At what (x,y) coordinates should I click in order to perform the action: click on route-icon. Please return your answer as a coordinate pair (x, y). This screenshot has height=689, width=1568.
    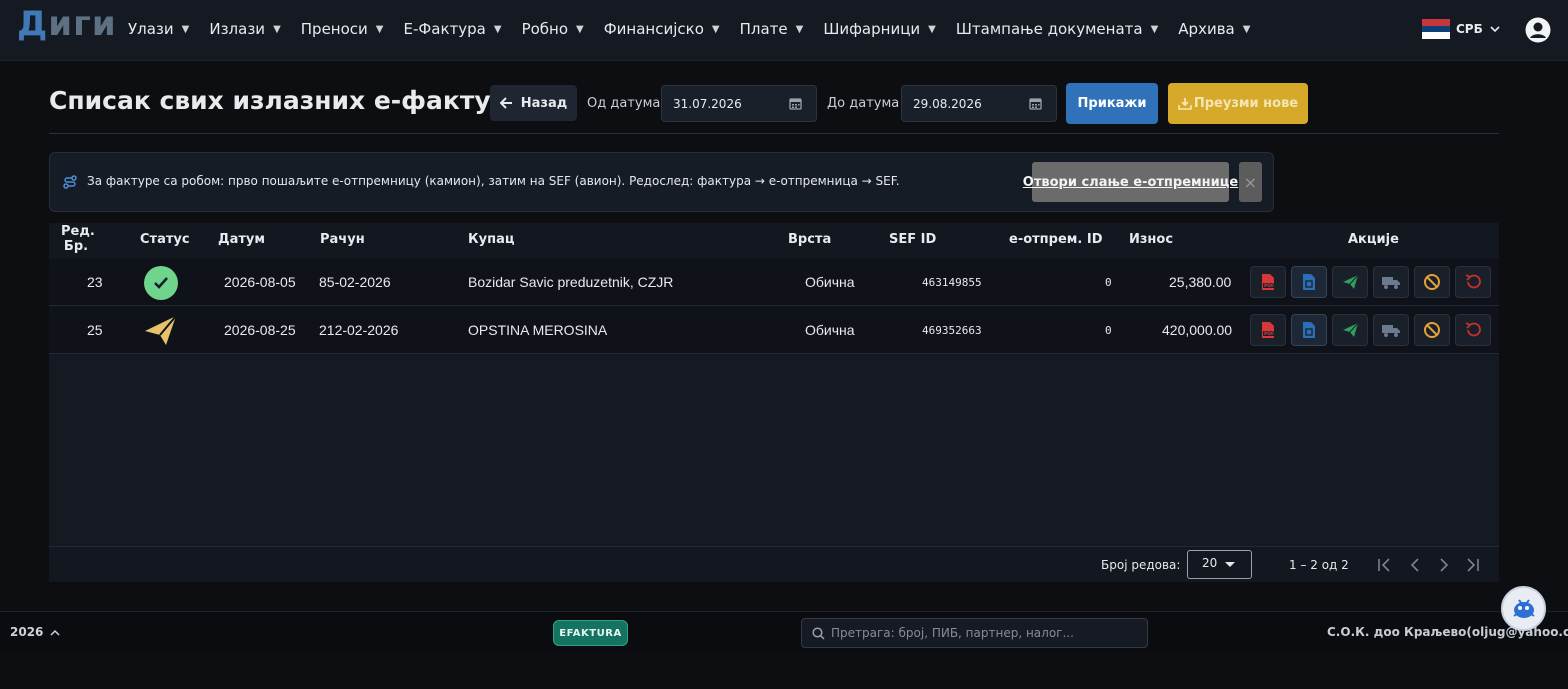
    Looking at the image, I should click on (70, 182).